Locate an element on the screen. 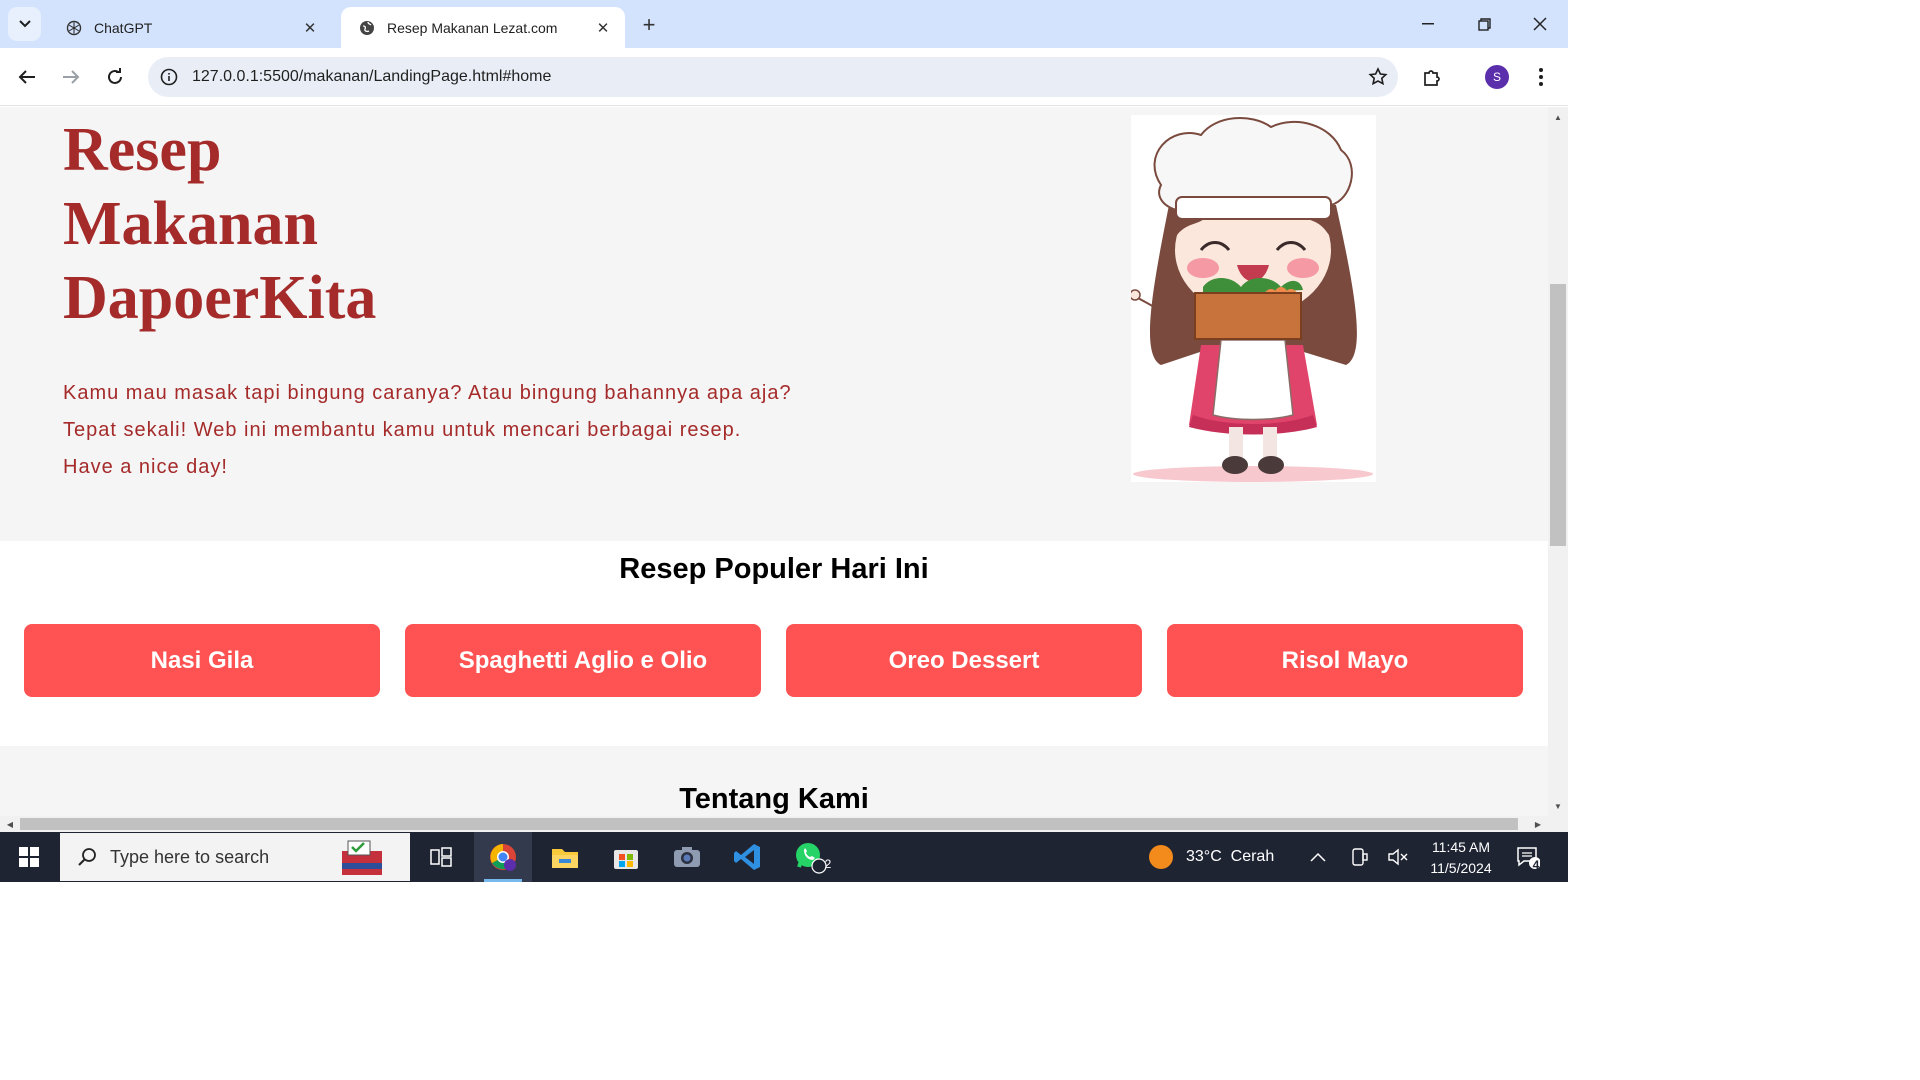  minimize-icon is located at coordinates (1428, 24).